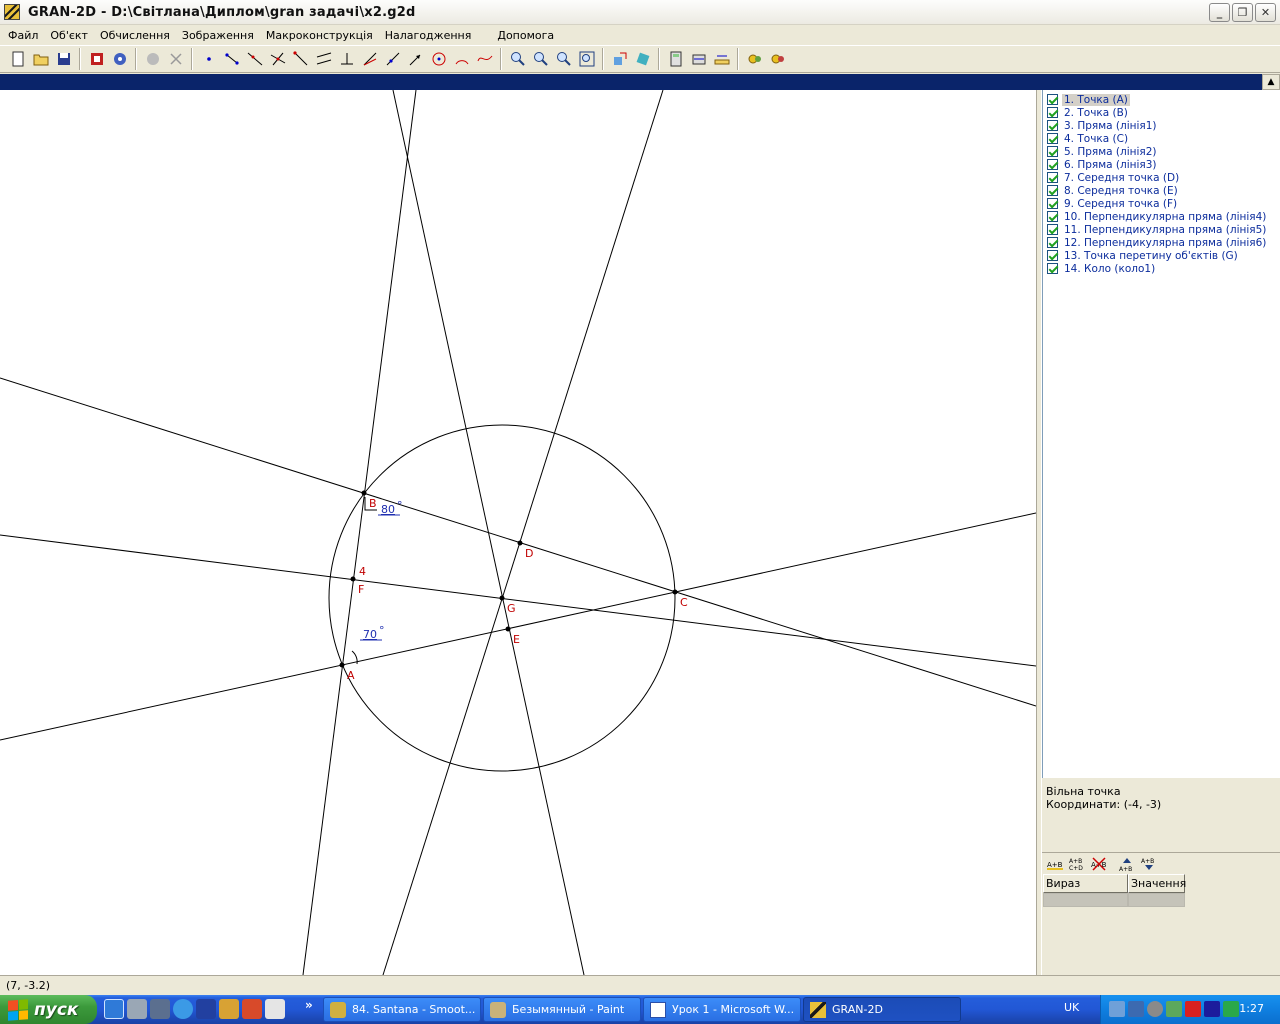 The width and height of the screenshot is (1280, 1024). I want to click on calendar-icon, so click(275, 1009).